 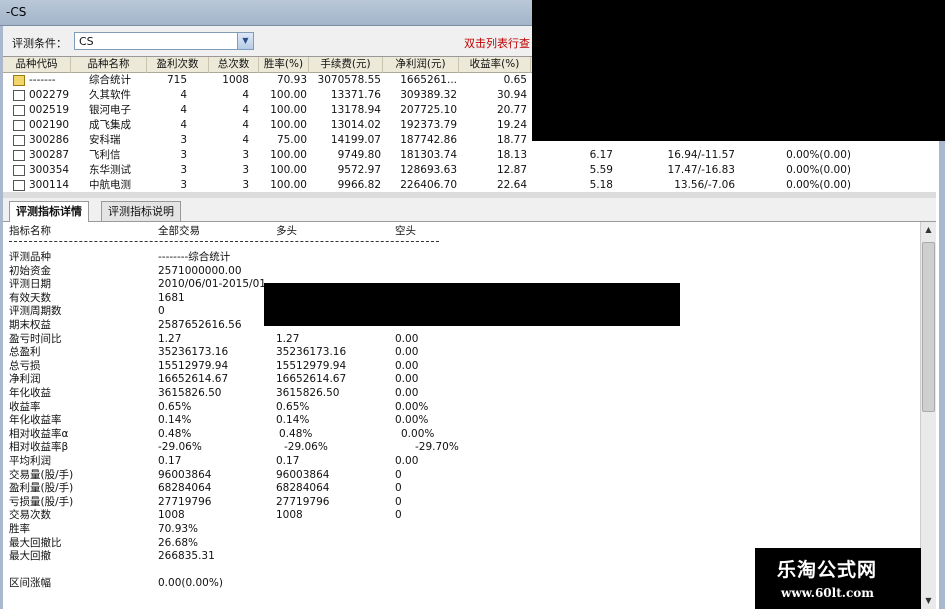 What do you see at coordinates (704, 185) in the screenshot?
I see `cell-extra2: 13.56/-7.06` at bounding box center [704, 185].